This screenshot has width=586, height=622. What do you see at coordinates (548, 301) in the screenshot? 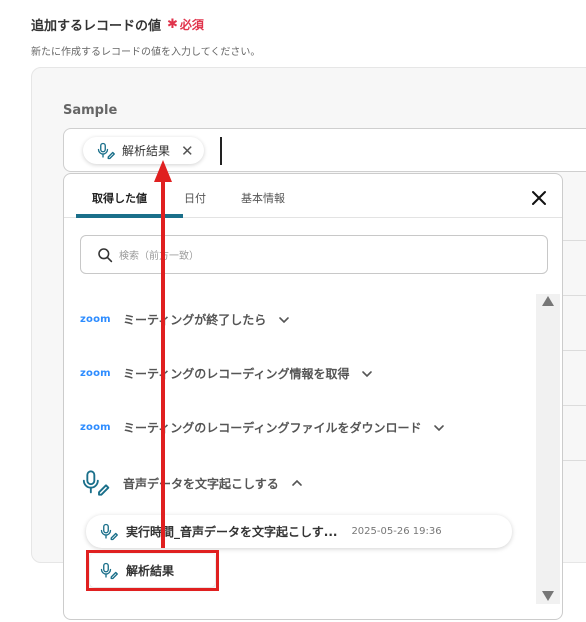
I see `scroll-up-icon` at bounding box center [548, 301].